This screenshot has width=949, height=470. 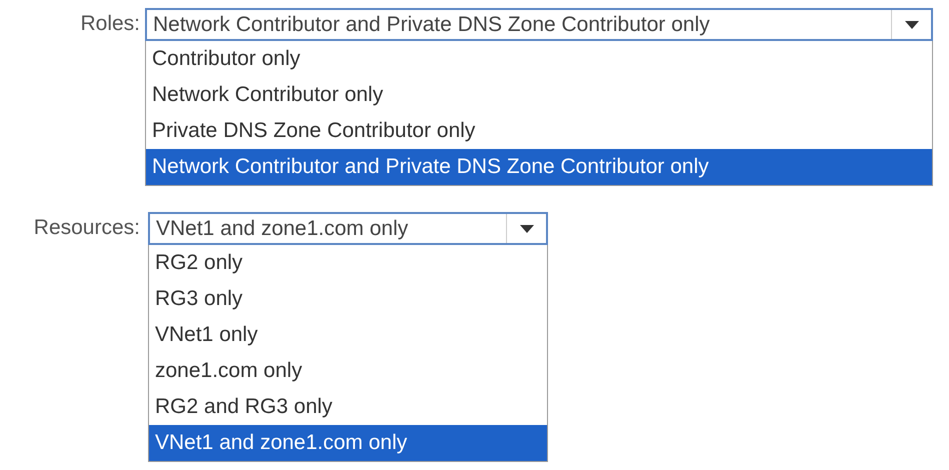 What do you see at coordinates (539, 95) in the screenshot?
I see `dropdown-option: Network Contributor only` at bounding box center [539, 95].